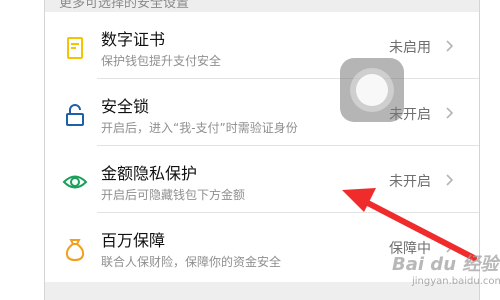 The height and width of the screenshot is (300, 500). What do you see at coordinates (75, 48) in the screenshot?
I see `certificate-icon` at bounding box center [75, 48].